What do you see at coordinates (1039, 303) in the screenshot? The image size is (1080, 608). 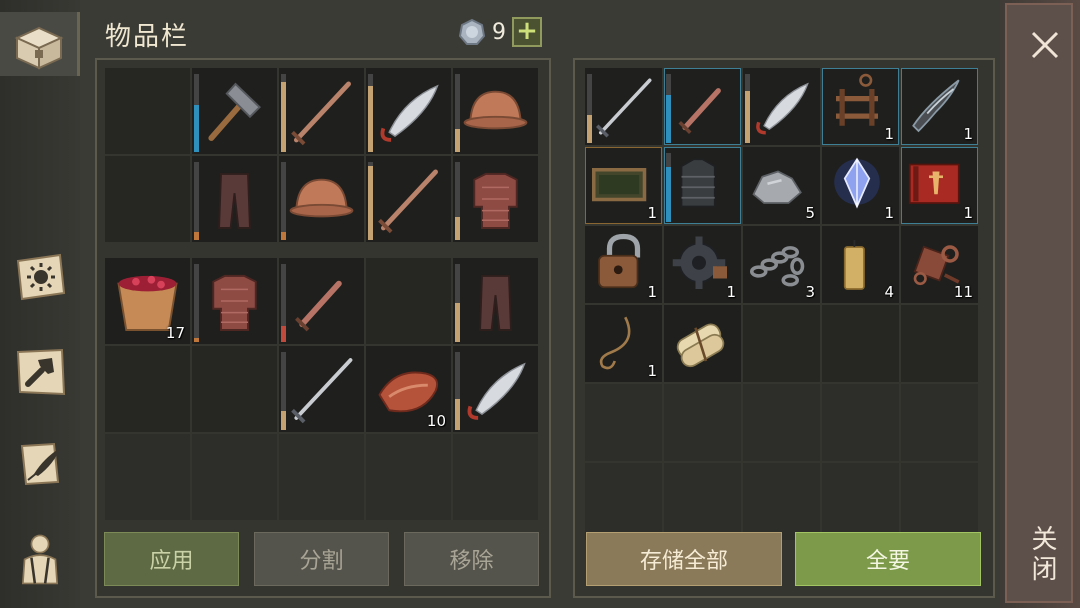 I see `close-panel-inner: 关闭` at bounding box center [1039, 303].